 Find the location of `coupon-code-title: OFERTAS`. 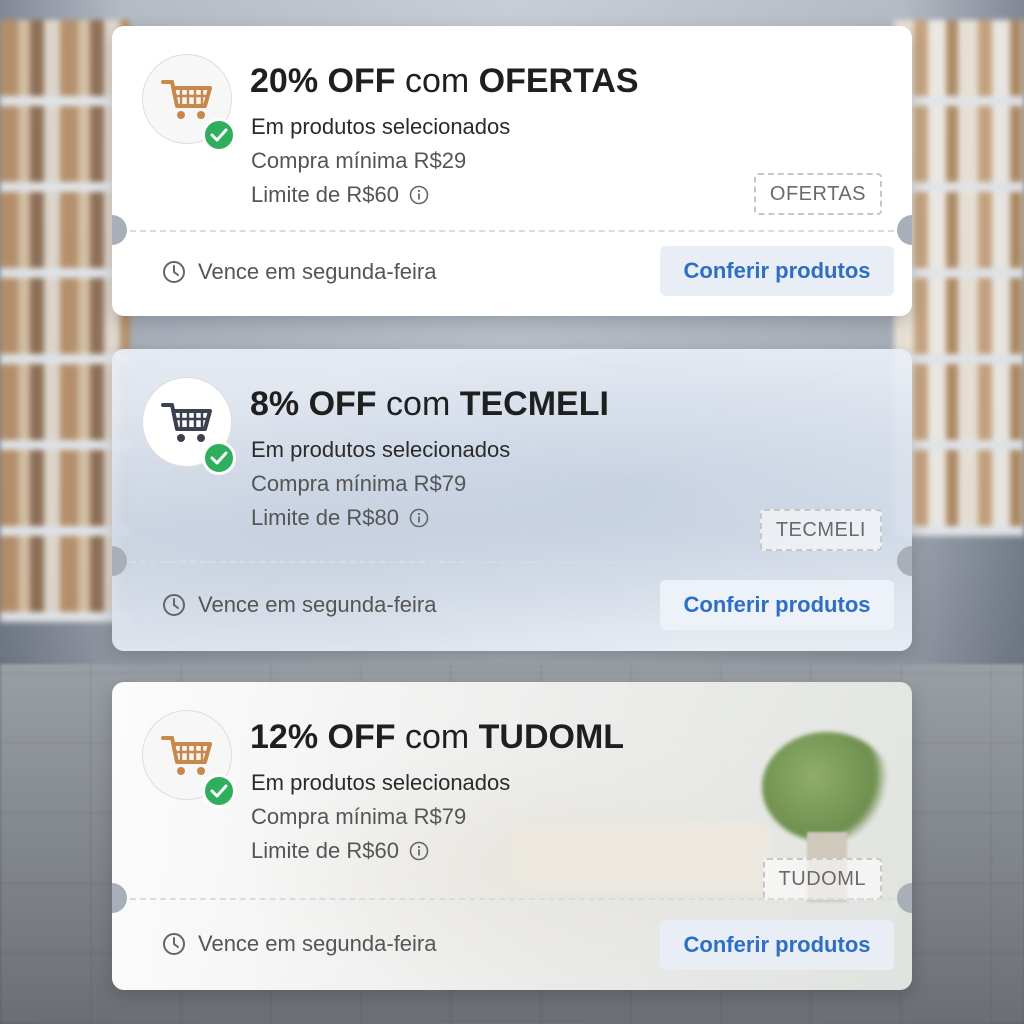

coupon-code-title: OFERTAS is located at coordinates (558, 81).